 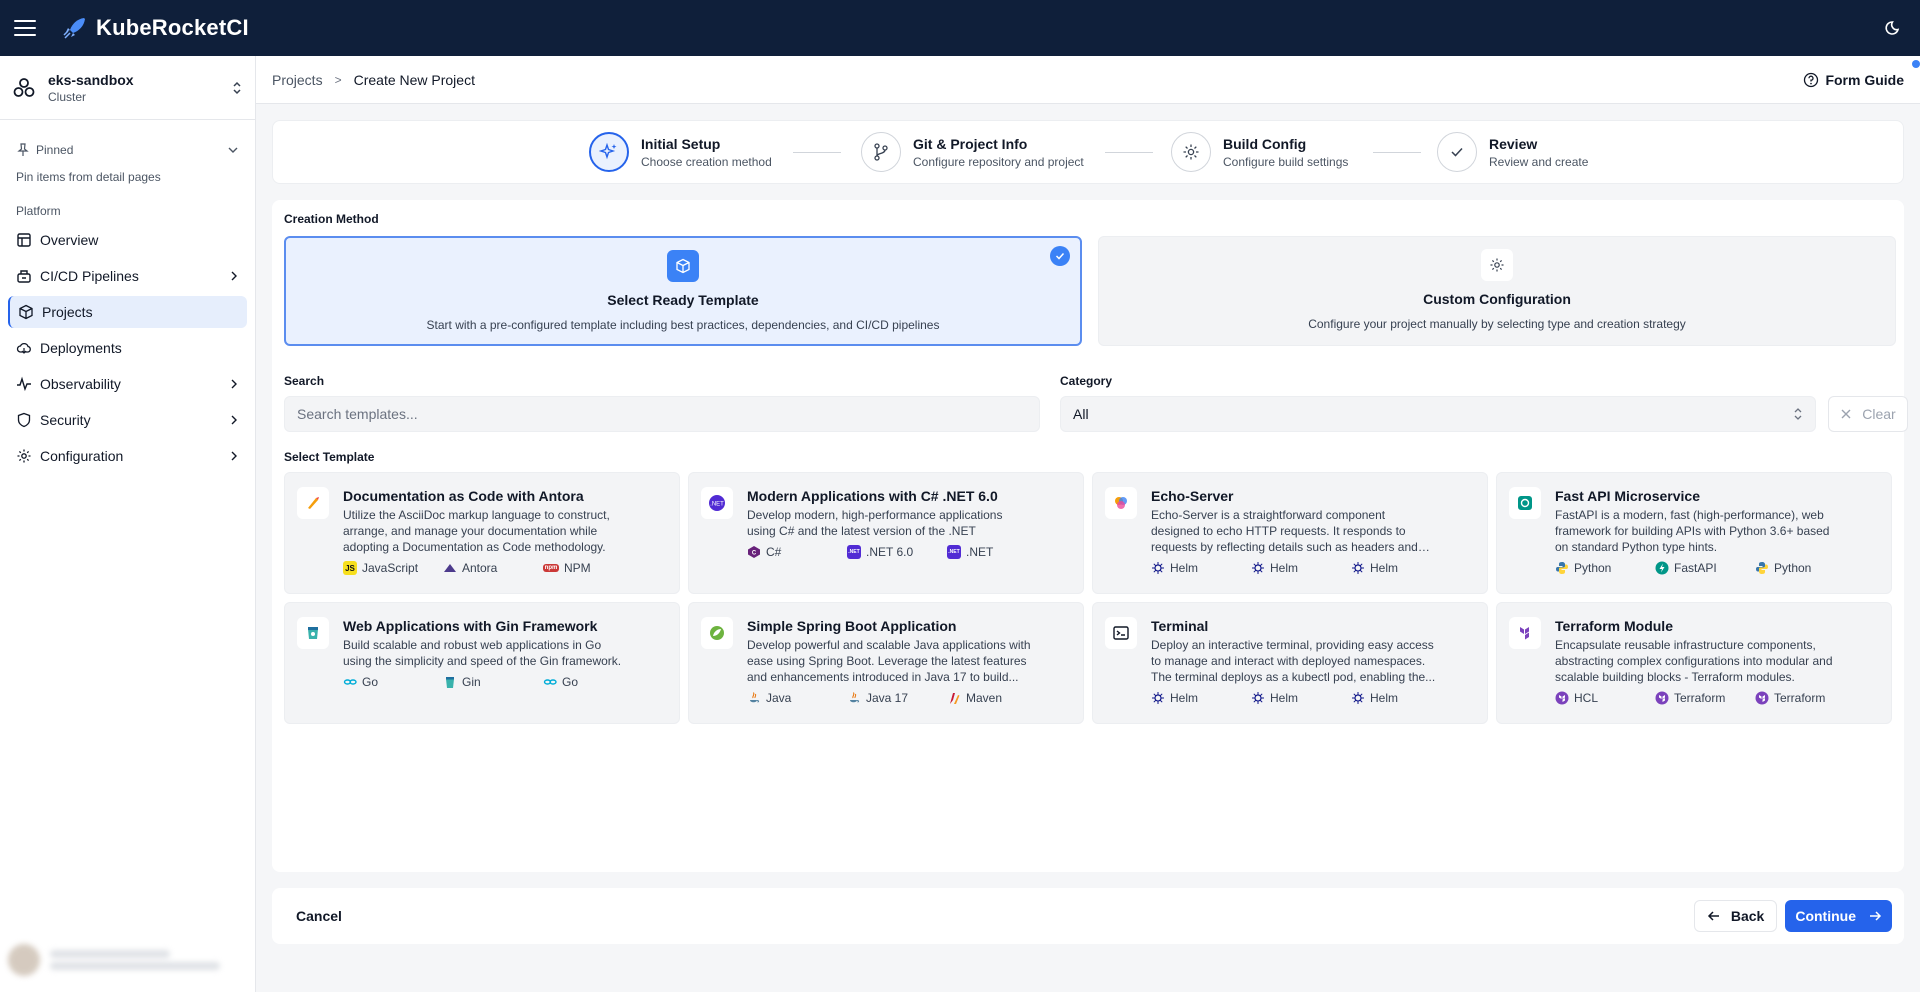 What do you see at coordinates (127, 150) in the screenshot?
I see `pinned-toggle: Pinned` at bounding box center [127, 150].